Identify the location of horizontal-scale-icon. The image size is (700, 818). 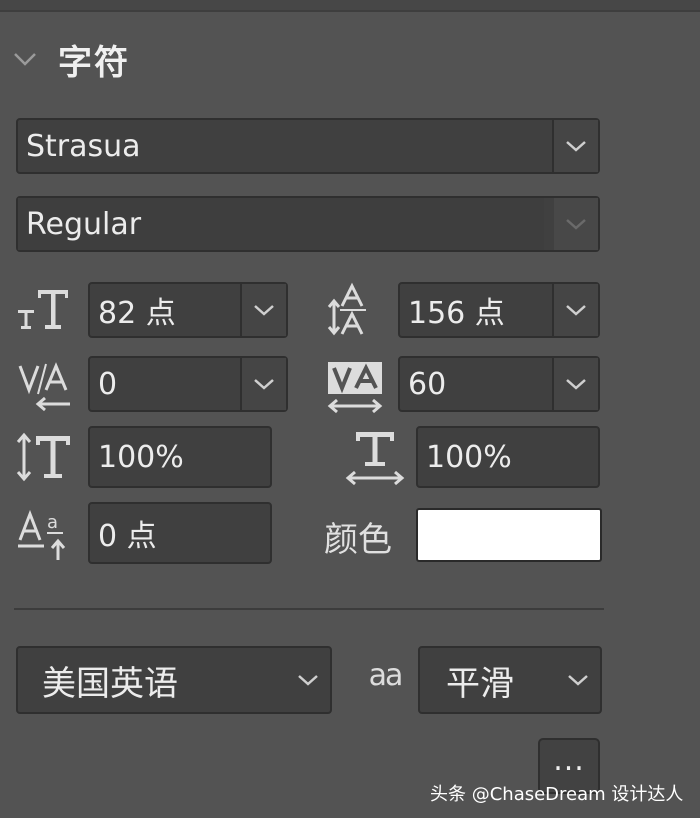
(375, 459).